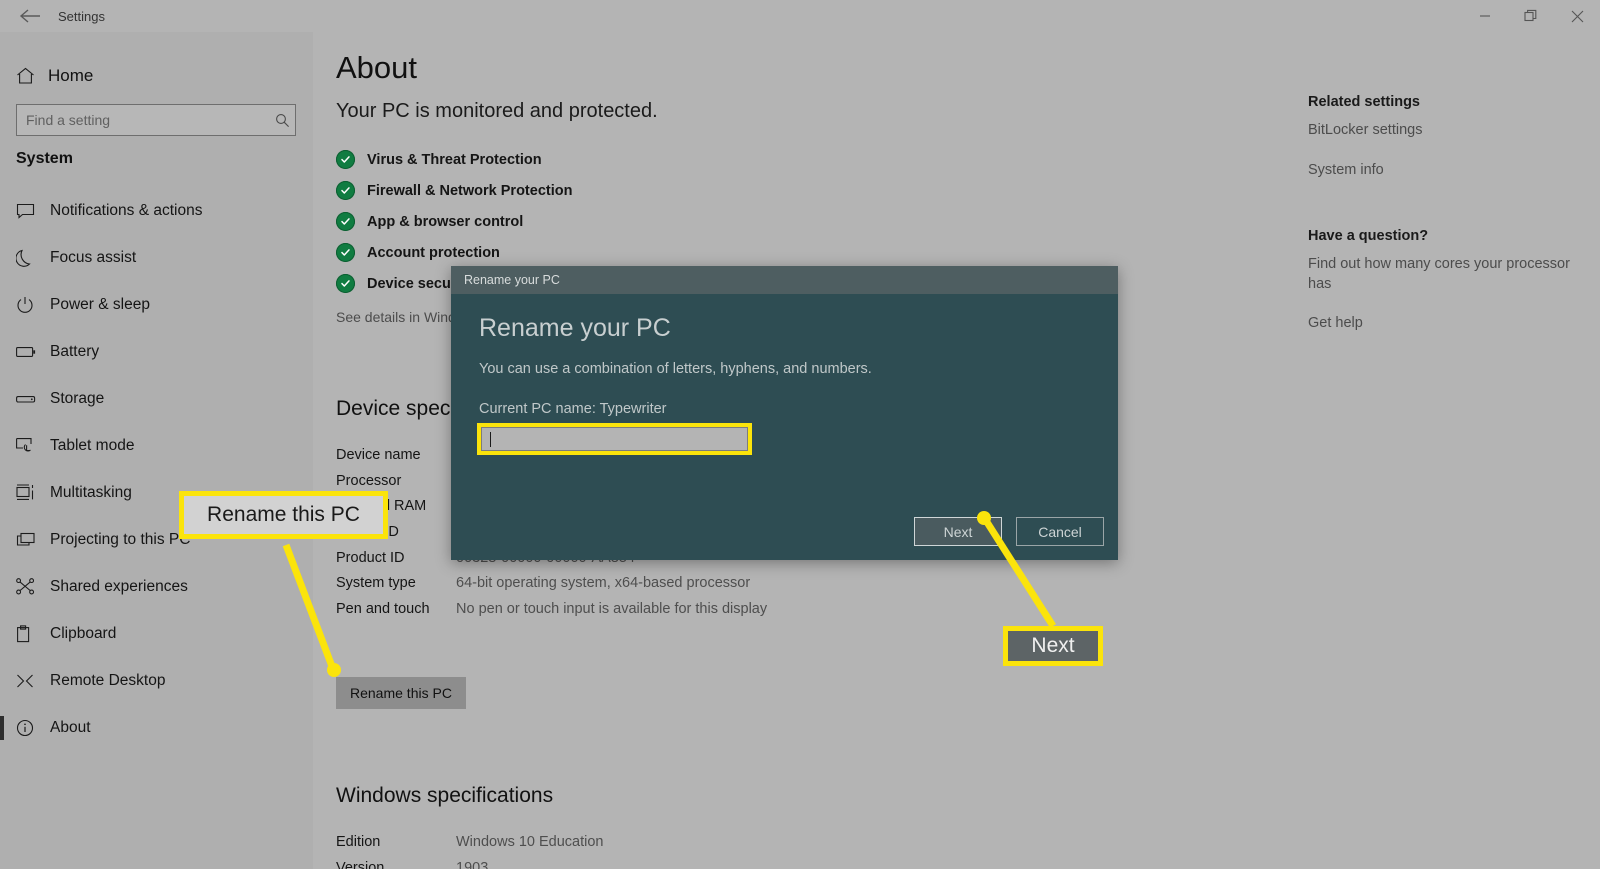 The width and height of the screenshot is (1600, 869). Describe the element at coordinates (31, 540) in the screenshot. I see `projecting-icon` at that location.